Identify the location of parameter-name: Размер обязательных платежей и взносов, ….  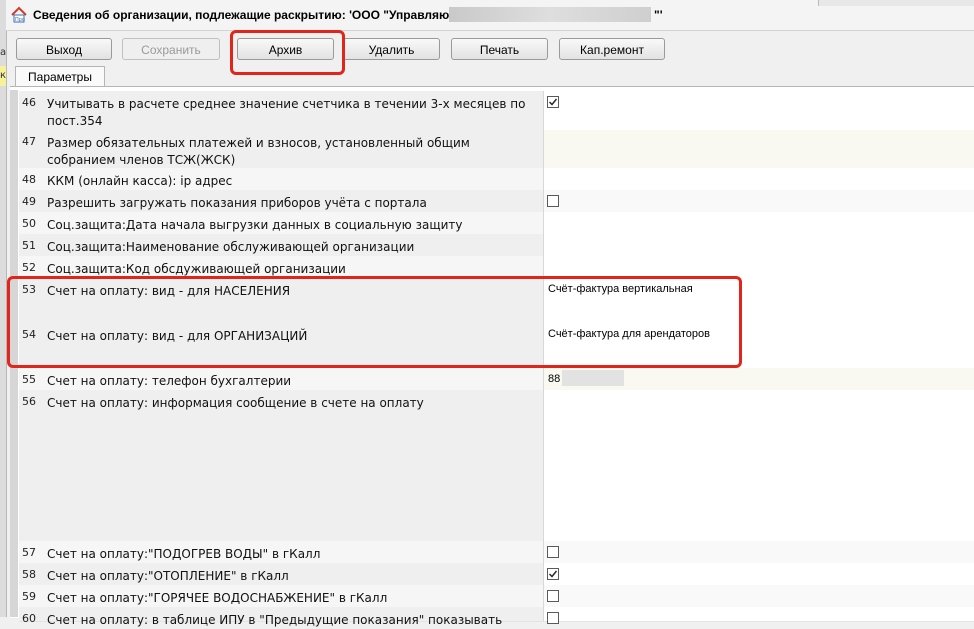
(293, 149).